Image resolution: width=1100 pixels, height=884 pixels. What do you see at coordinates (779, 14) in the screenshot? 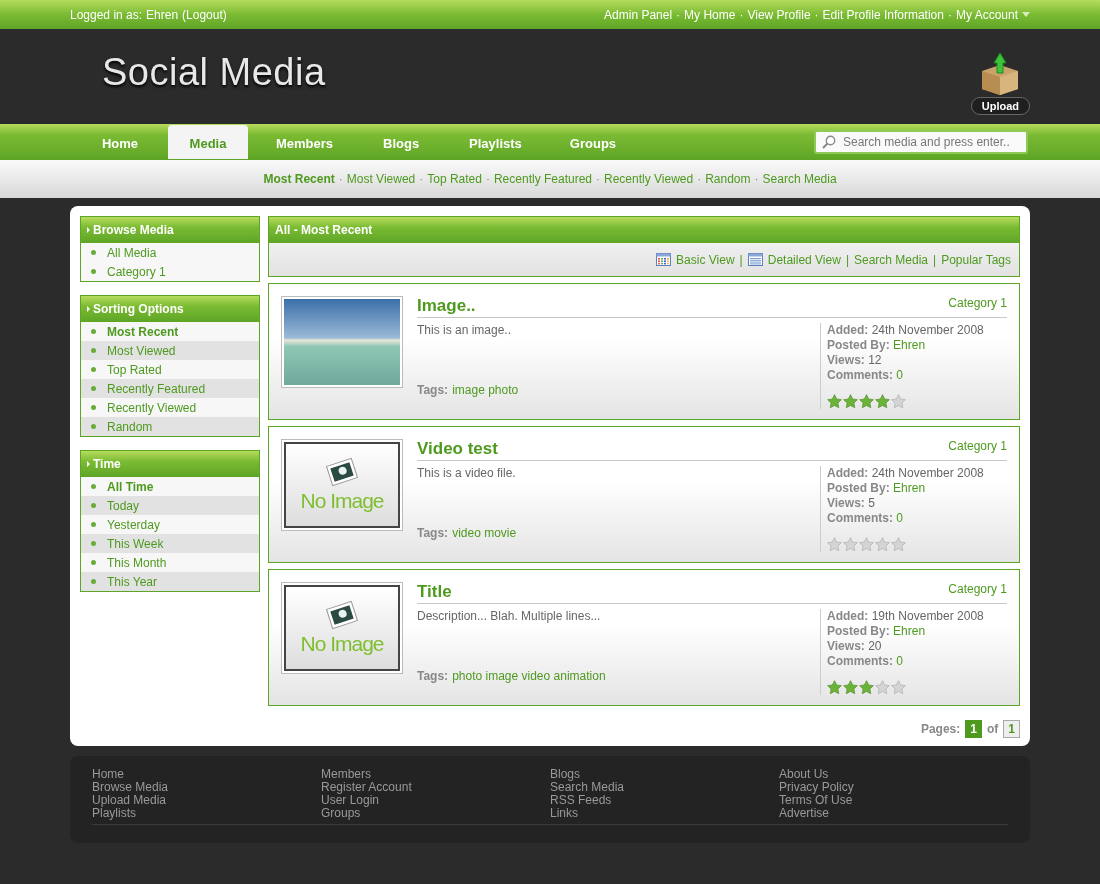
I see `account-link: View Profile` at bounding box center [779, 14].